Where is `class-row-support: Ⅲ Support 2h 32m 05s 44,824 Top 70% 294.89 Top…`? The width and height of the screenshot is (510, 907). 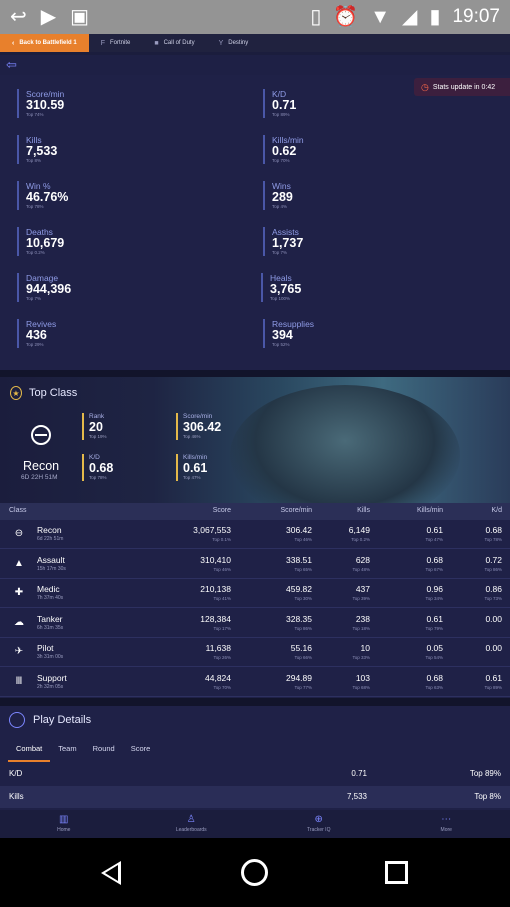 class-row-support: Ⅲ Support 2h 32m 05s 44,824 Top 70% 294.89 Top… is located at coordinates (255, 682).